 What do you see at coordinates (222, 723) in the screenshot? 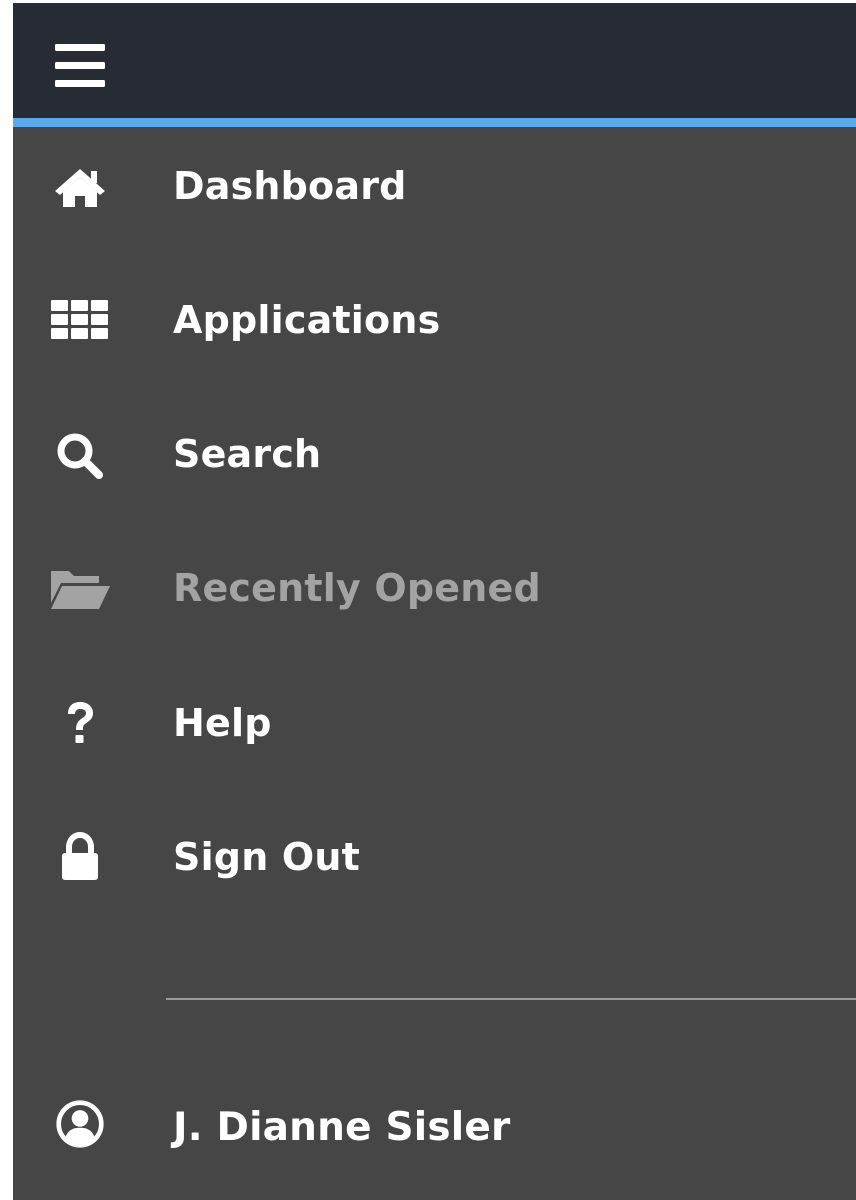
I see `menu-item-label: Help` at bounding box center [222, 723].